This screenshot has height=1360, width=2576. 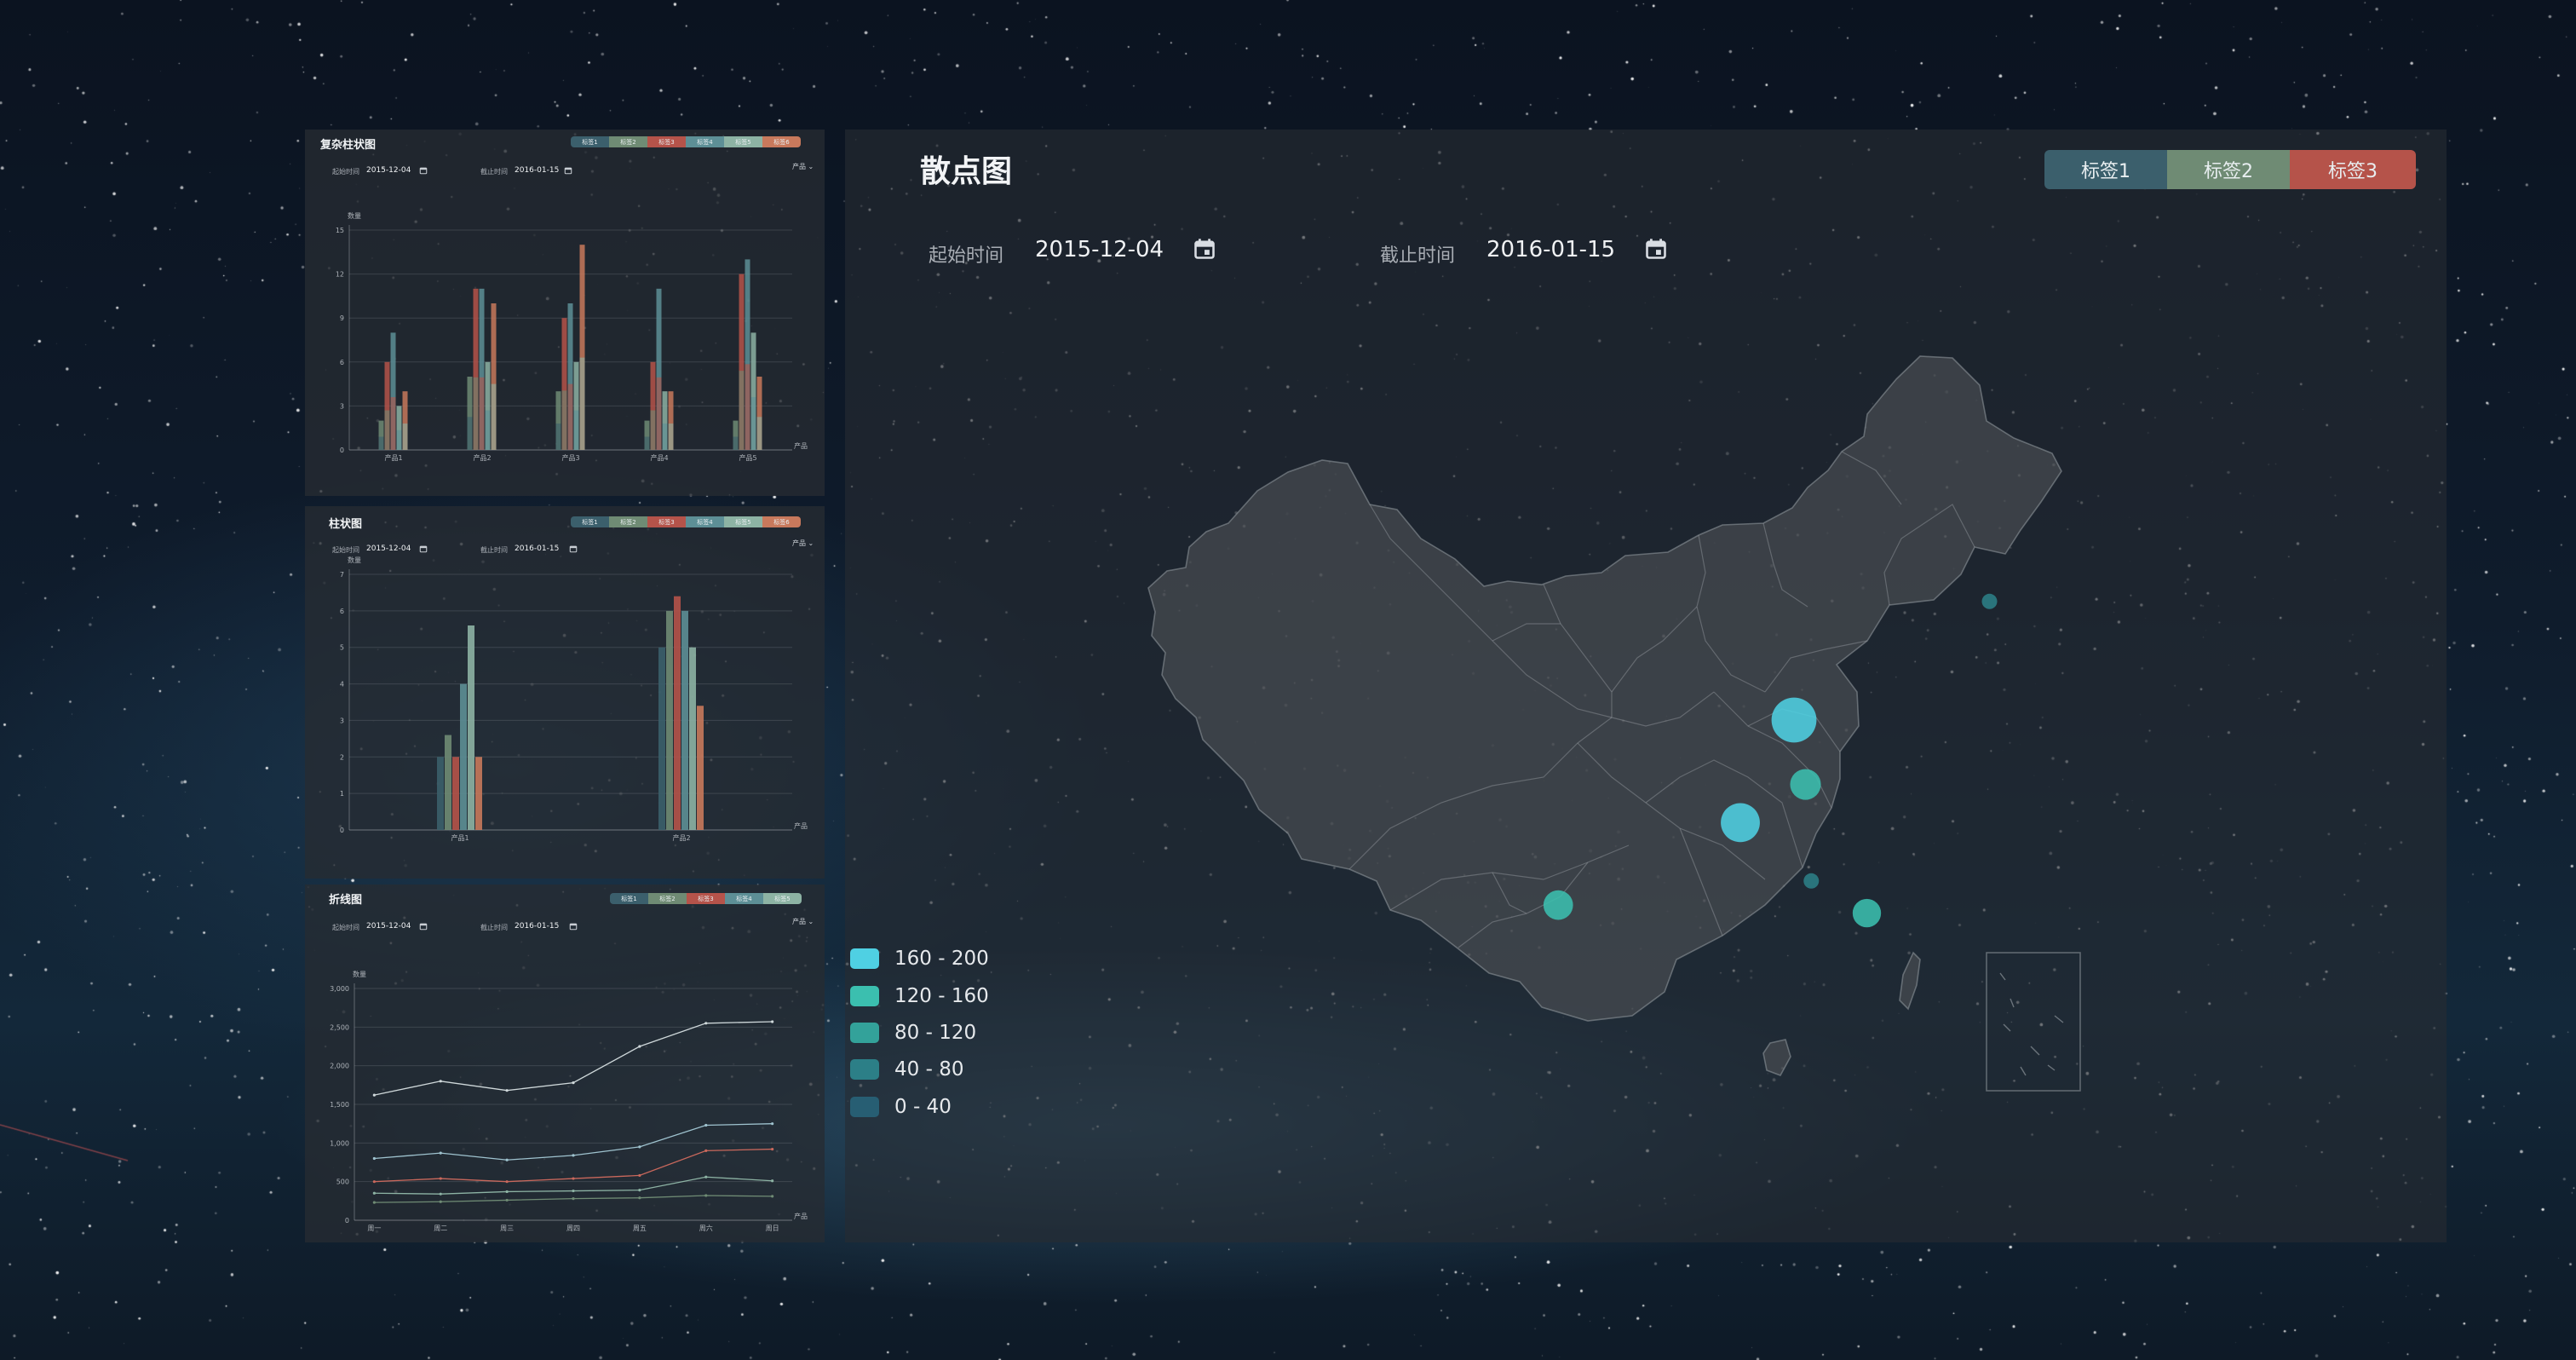 What do you see at coordinates (342, 794) in the screenshot?
I see `y-tick-label: 1` at bounding box center [342, 794].